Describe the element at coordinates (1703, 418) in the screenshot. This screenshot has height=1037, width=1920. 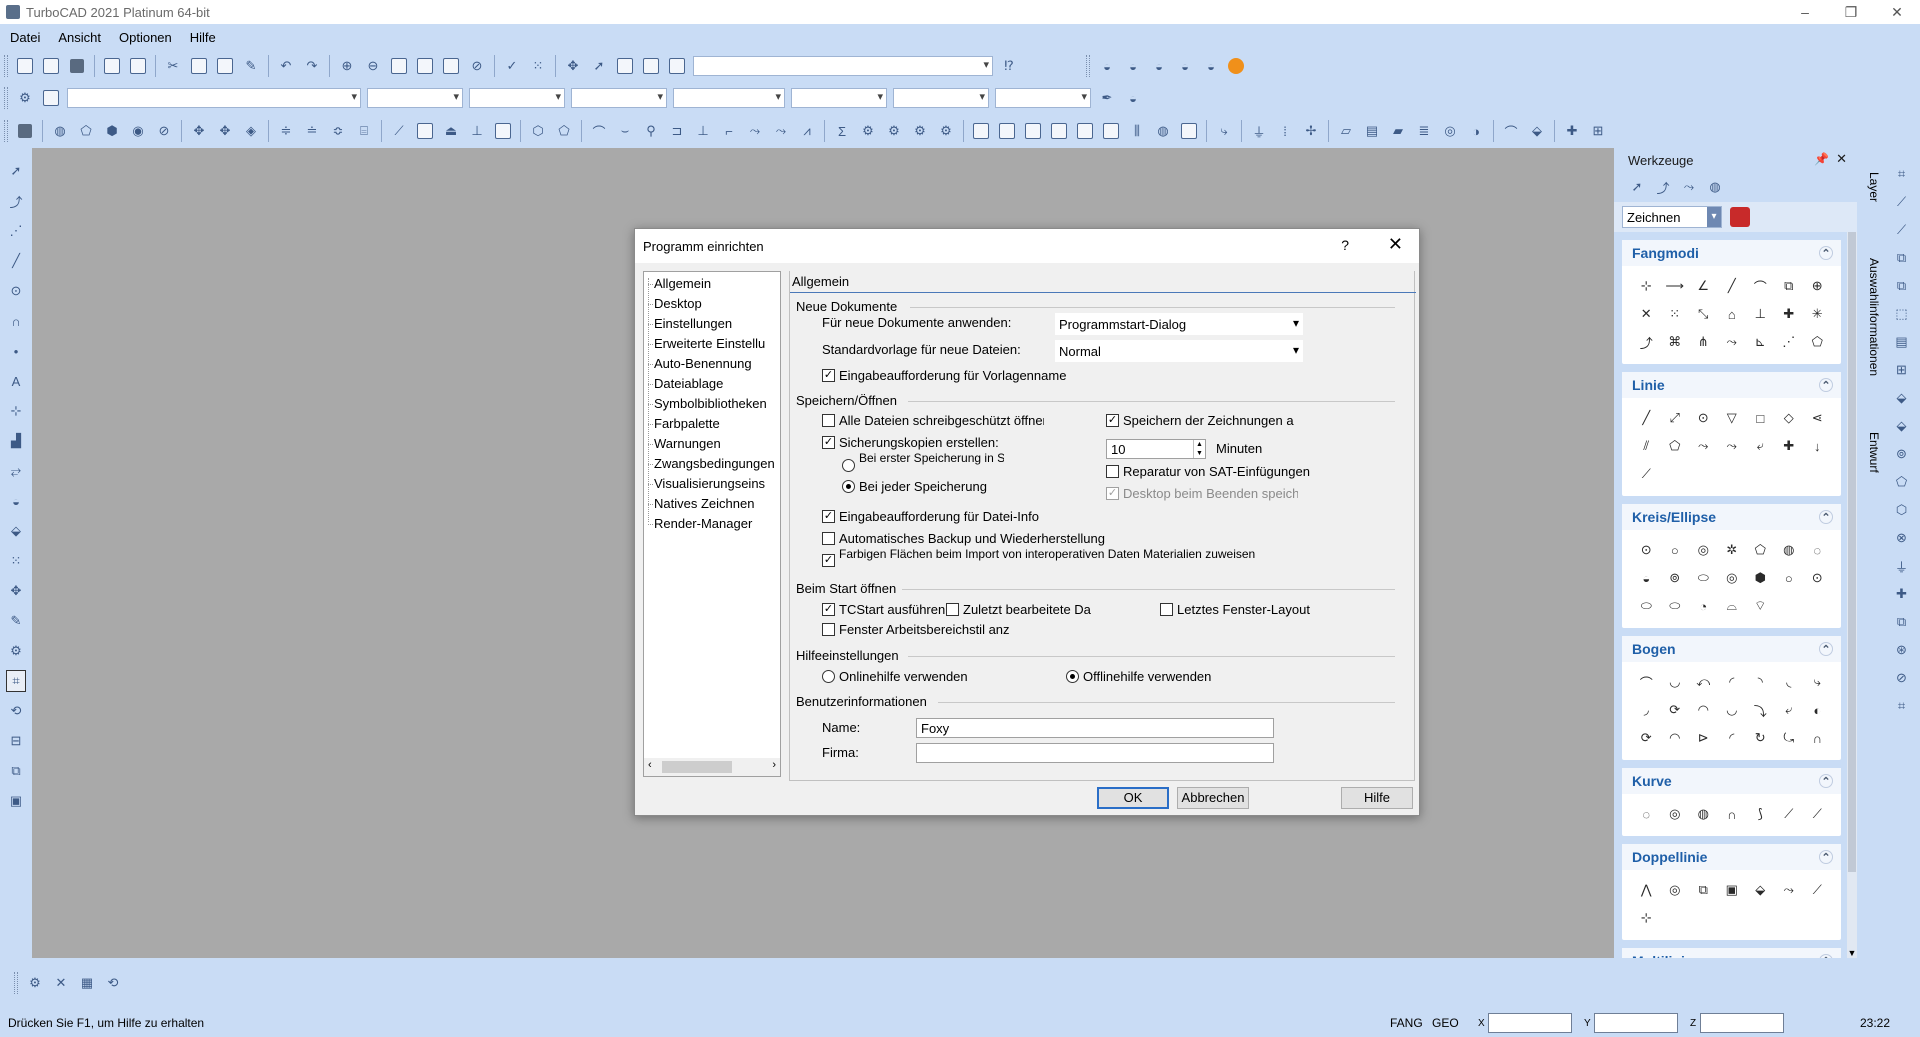
I see `tool-icon: ⊙` at that location.